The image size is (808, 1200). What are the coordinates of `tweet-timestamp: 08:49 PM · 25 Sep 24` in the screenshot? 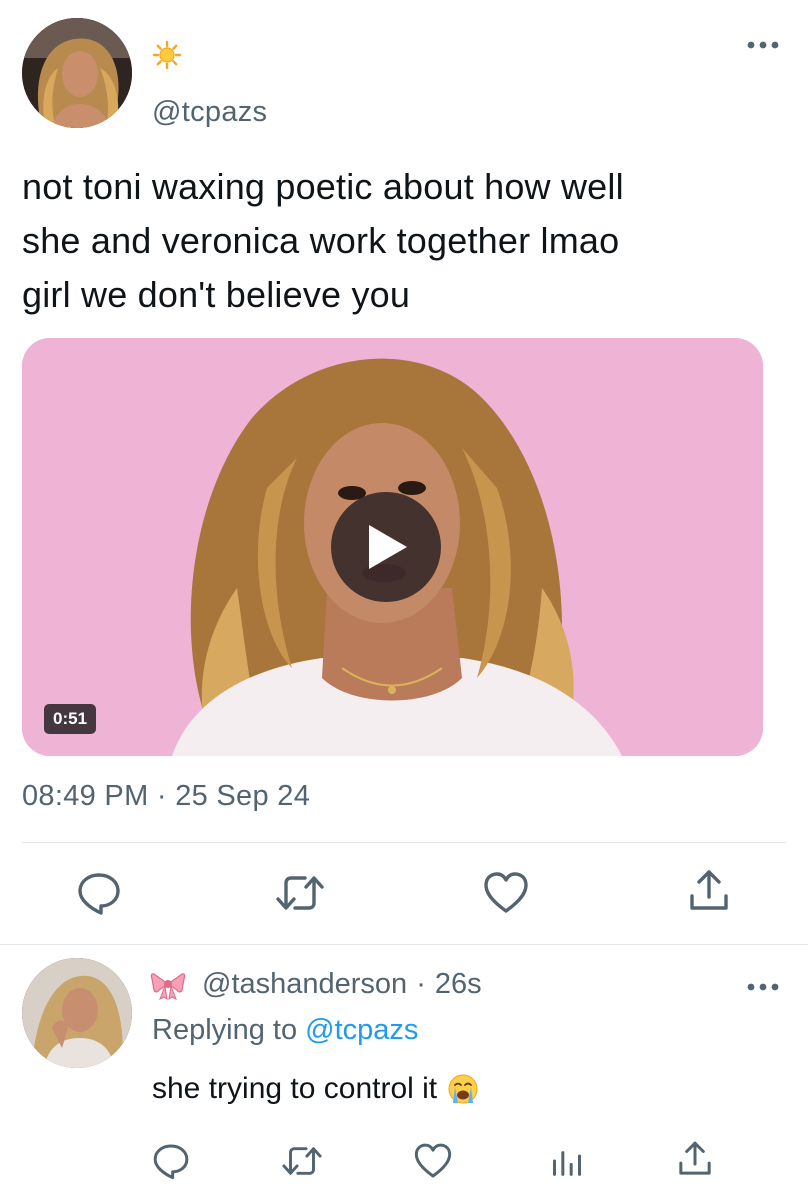 It's located at (166, 796).